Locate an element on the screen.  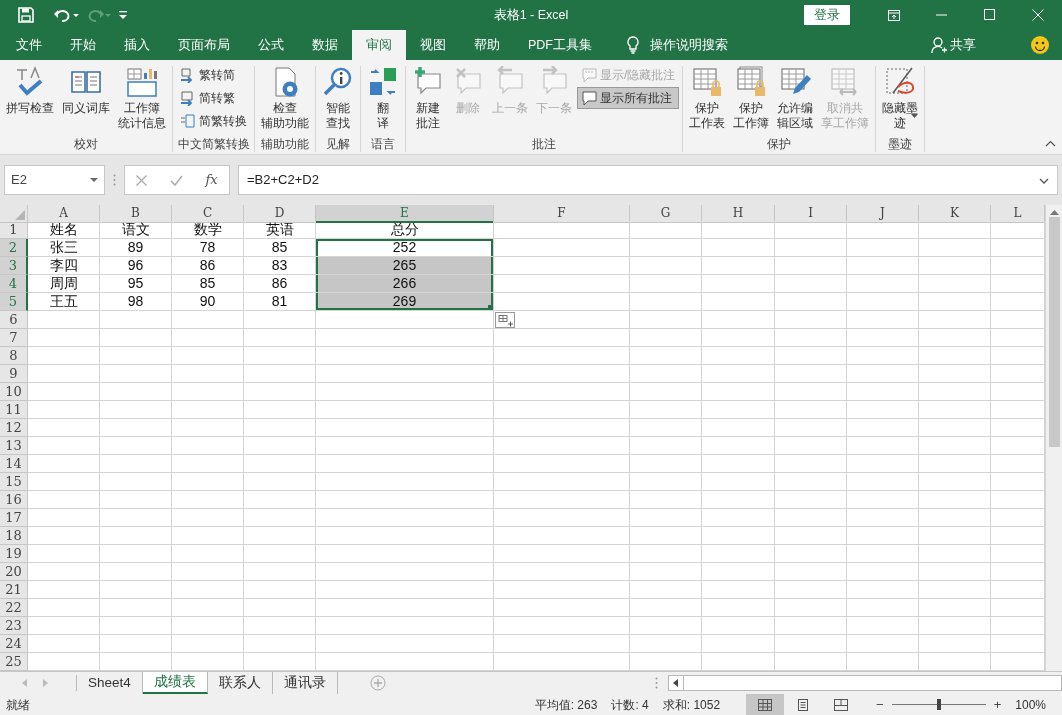
zoom-slider-thumb is located at coordinates (938, 704).